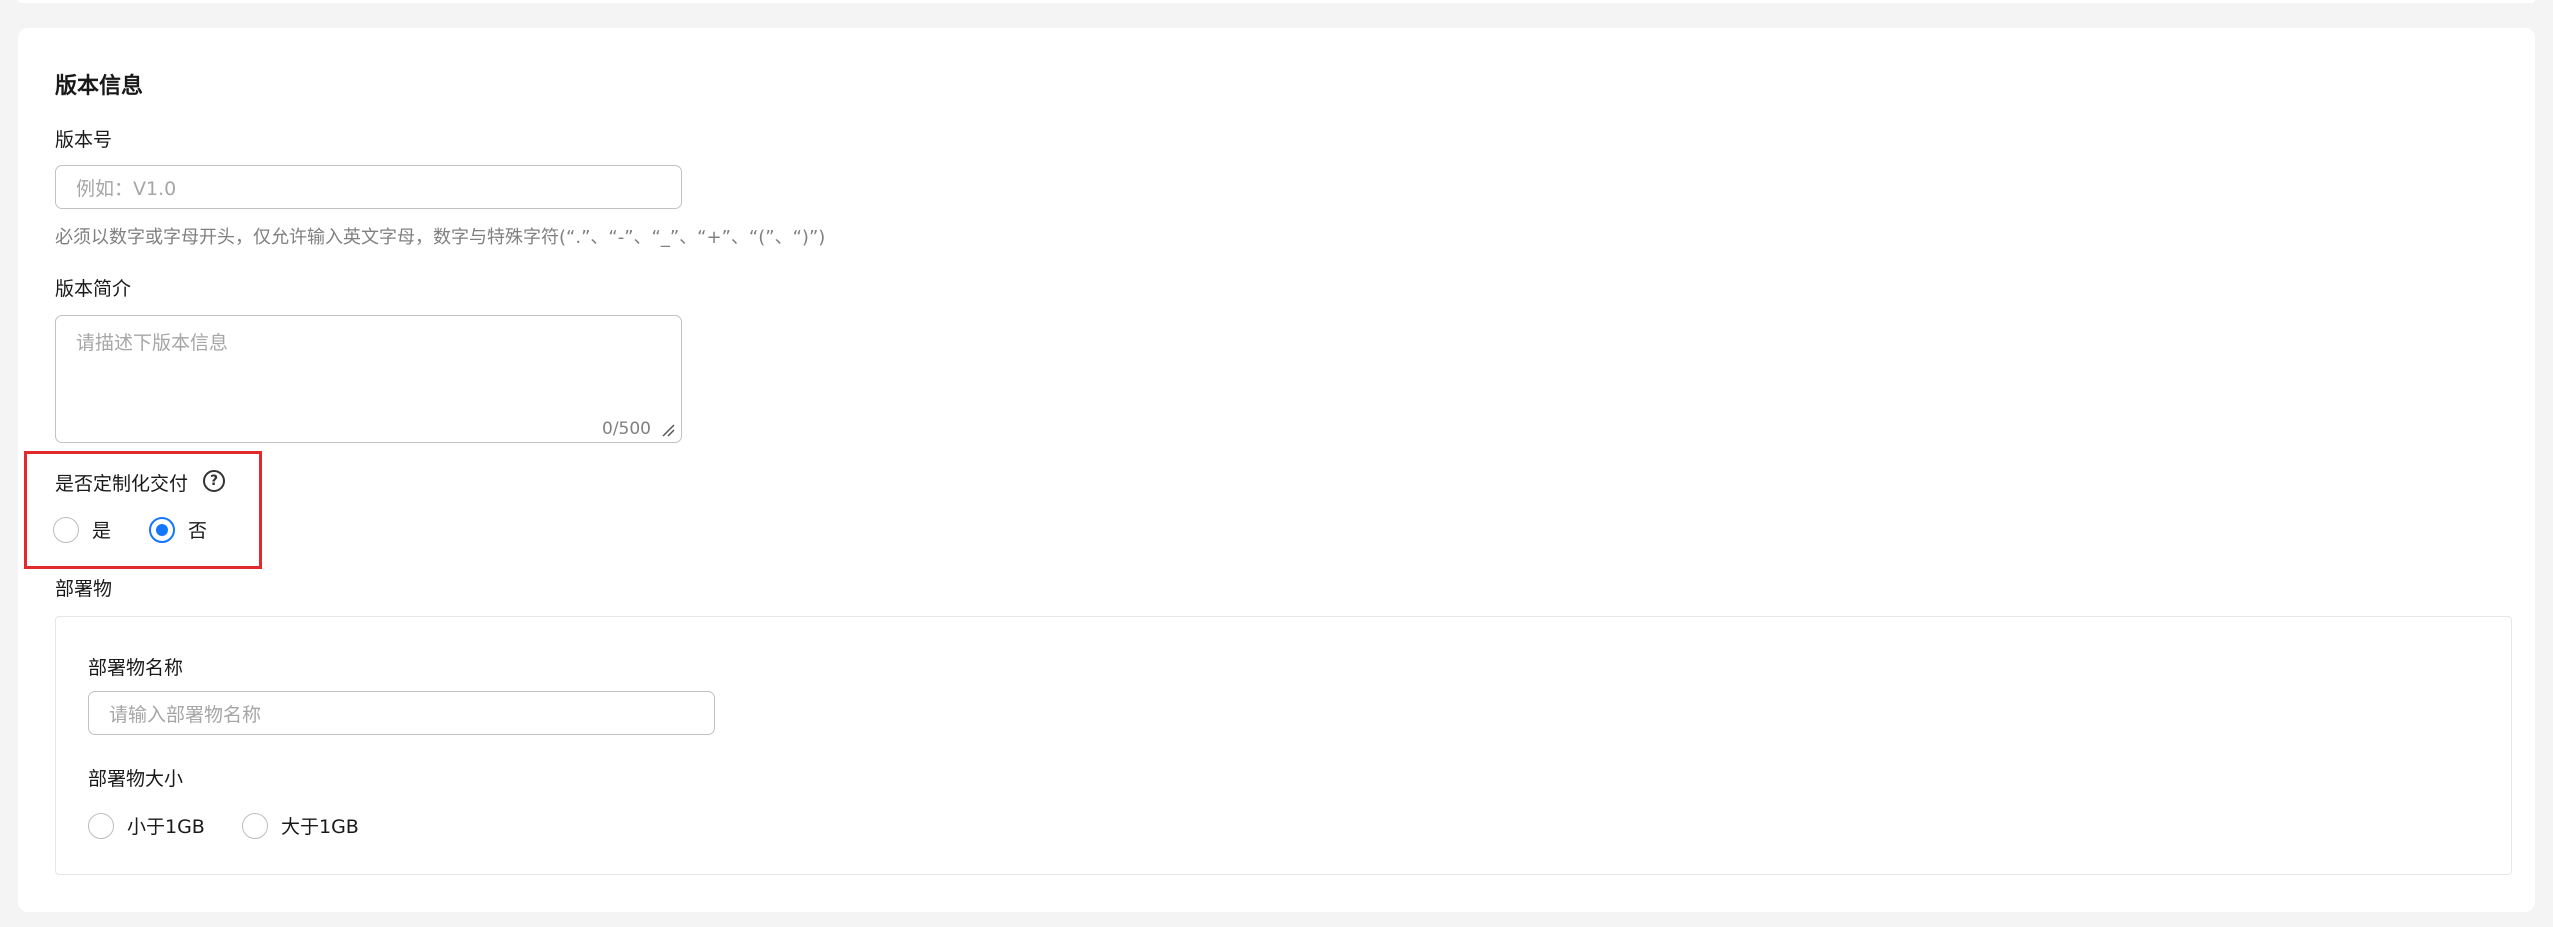  What do you see at coordinates (668, 430) in the screenshot?
I see `resize-handle-icon` at bounding box center [668, 430].